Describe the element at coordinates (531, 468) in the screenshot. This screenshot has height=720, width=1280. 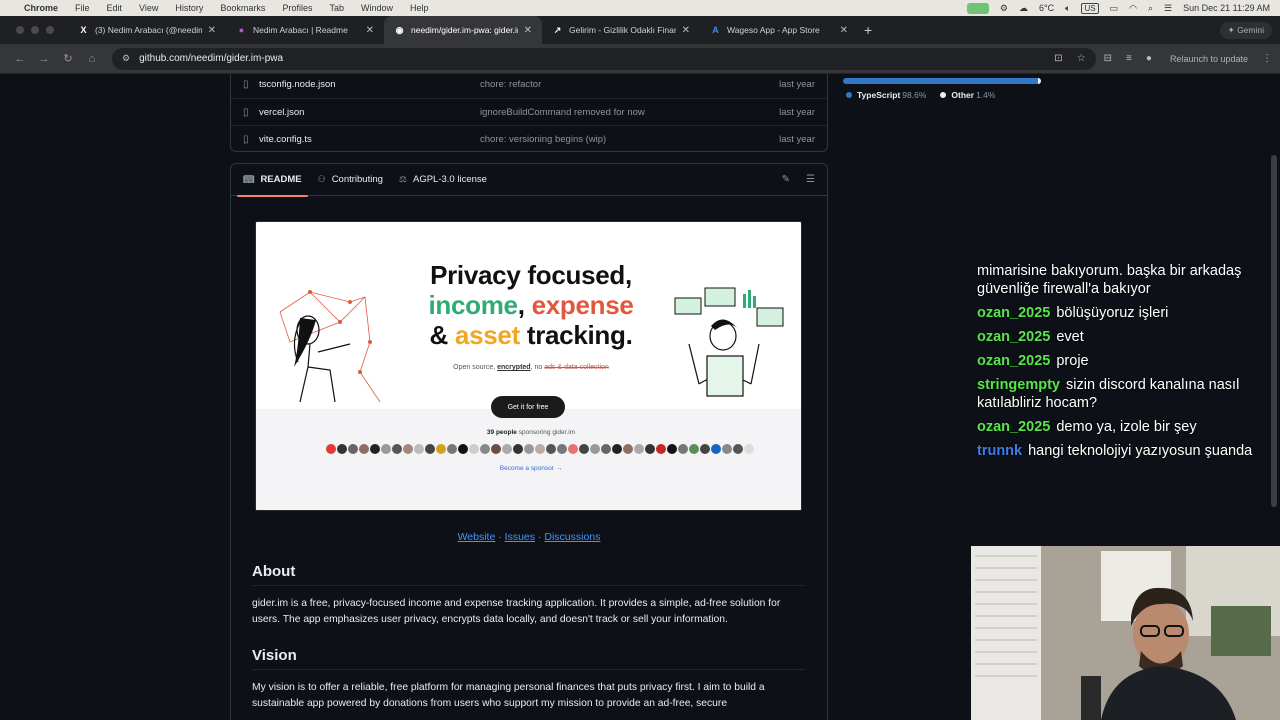
I see `become-sponsor-link: Become a sponsor →` at that location.